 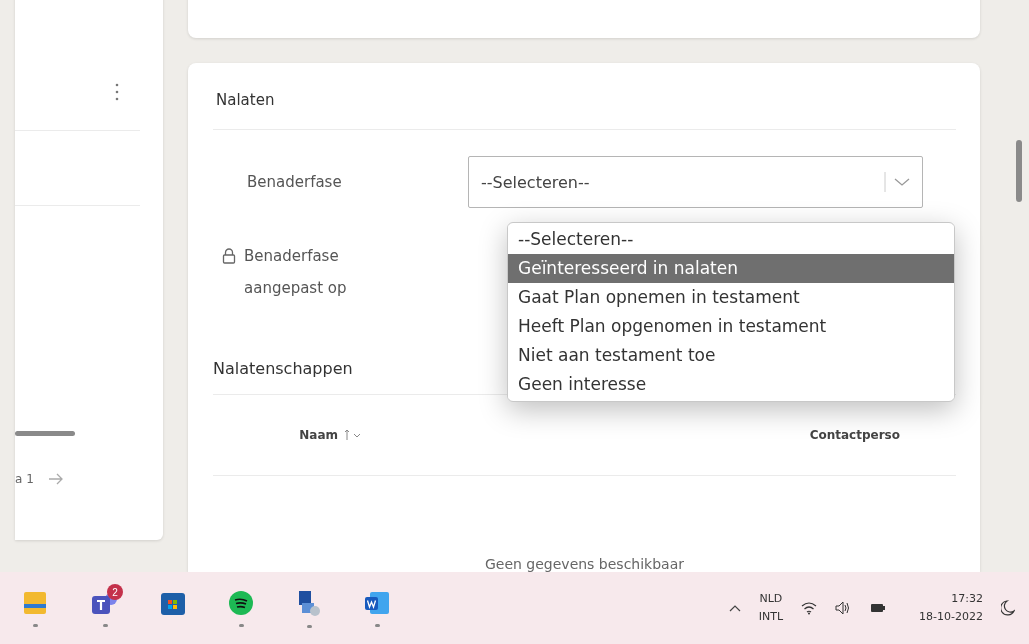 What do you see at coordinates (1008, 608) in the screenshot?
I see `moon-icon` at bounding box center [1008, 608].